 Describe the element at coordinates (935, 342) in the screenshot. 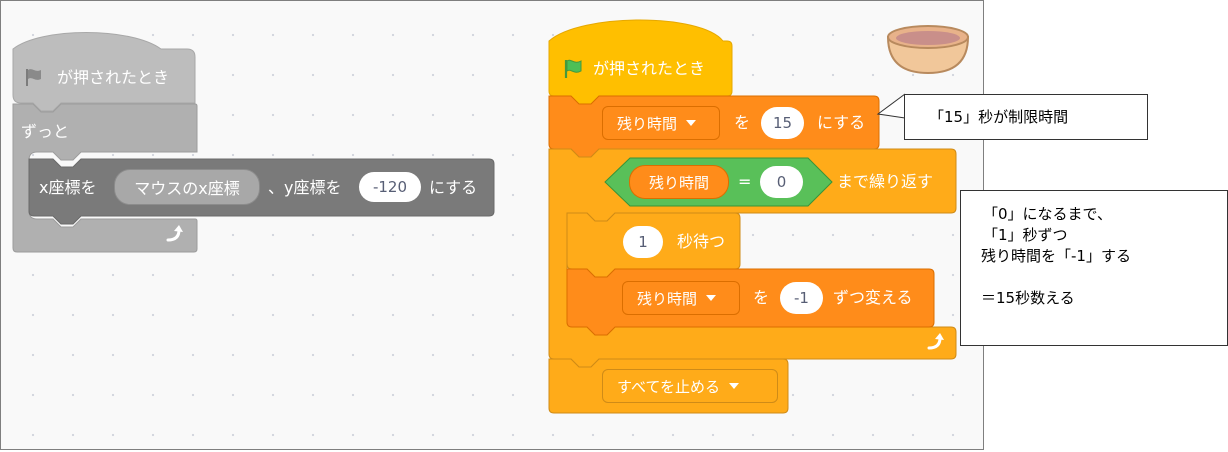

I see `loop-arrow-icon` at that location.